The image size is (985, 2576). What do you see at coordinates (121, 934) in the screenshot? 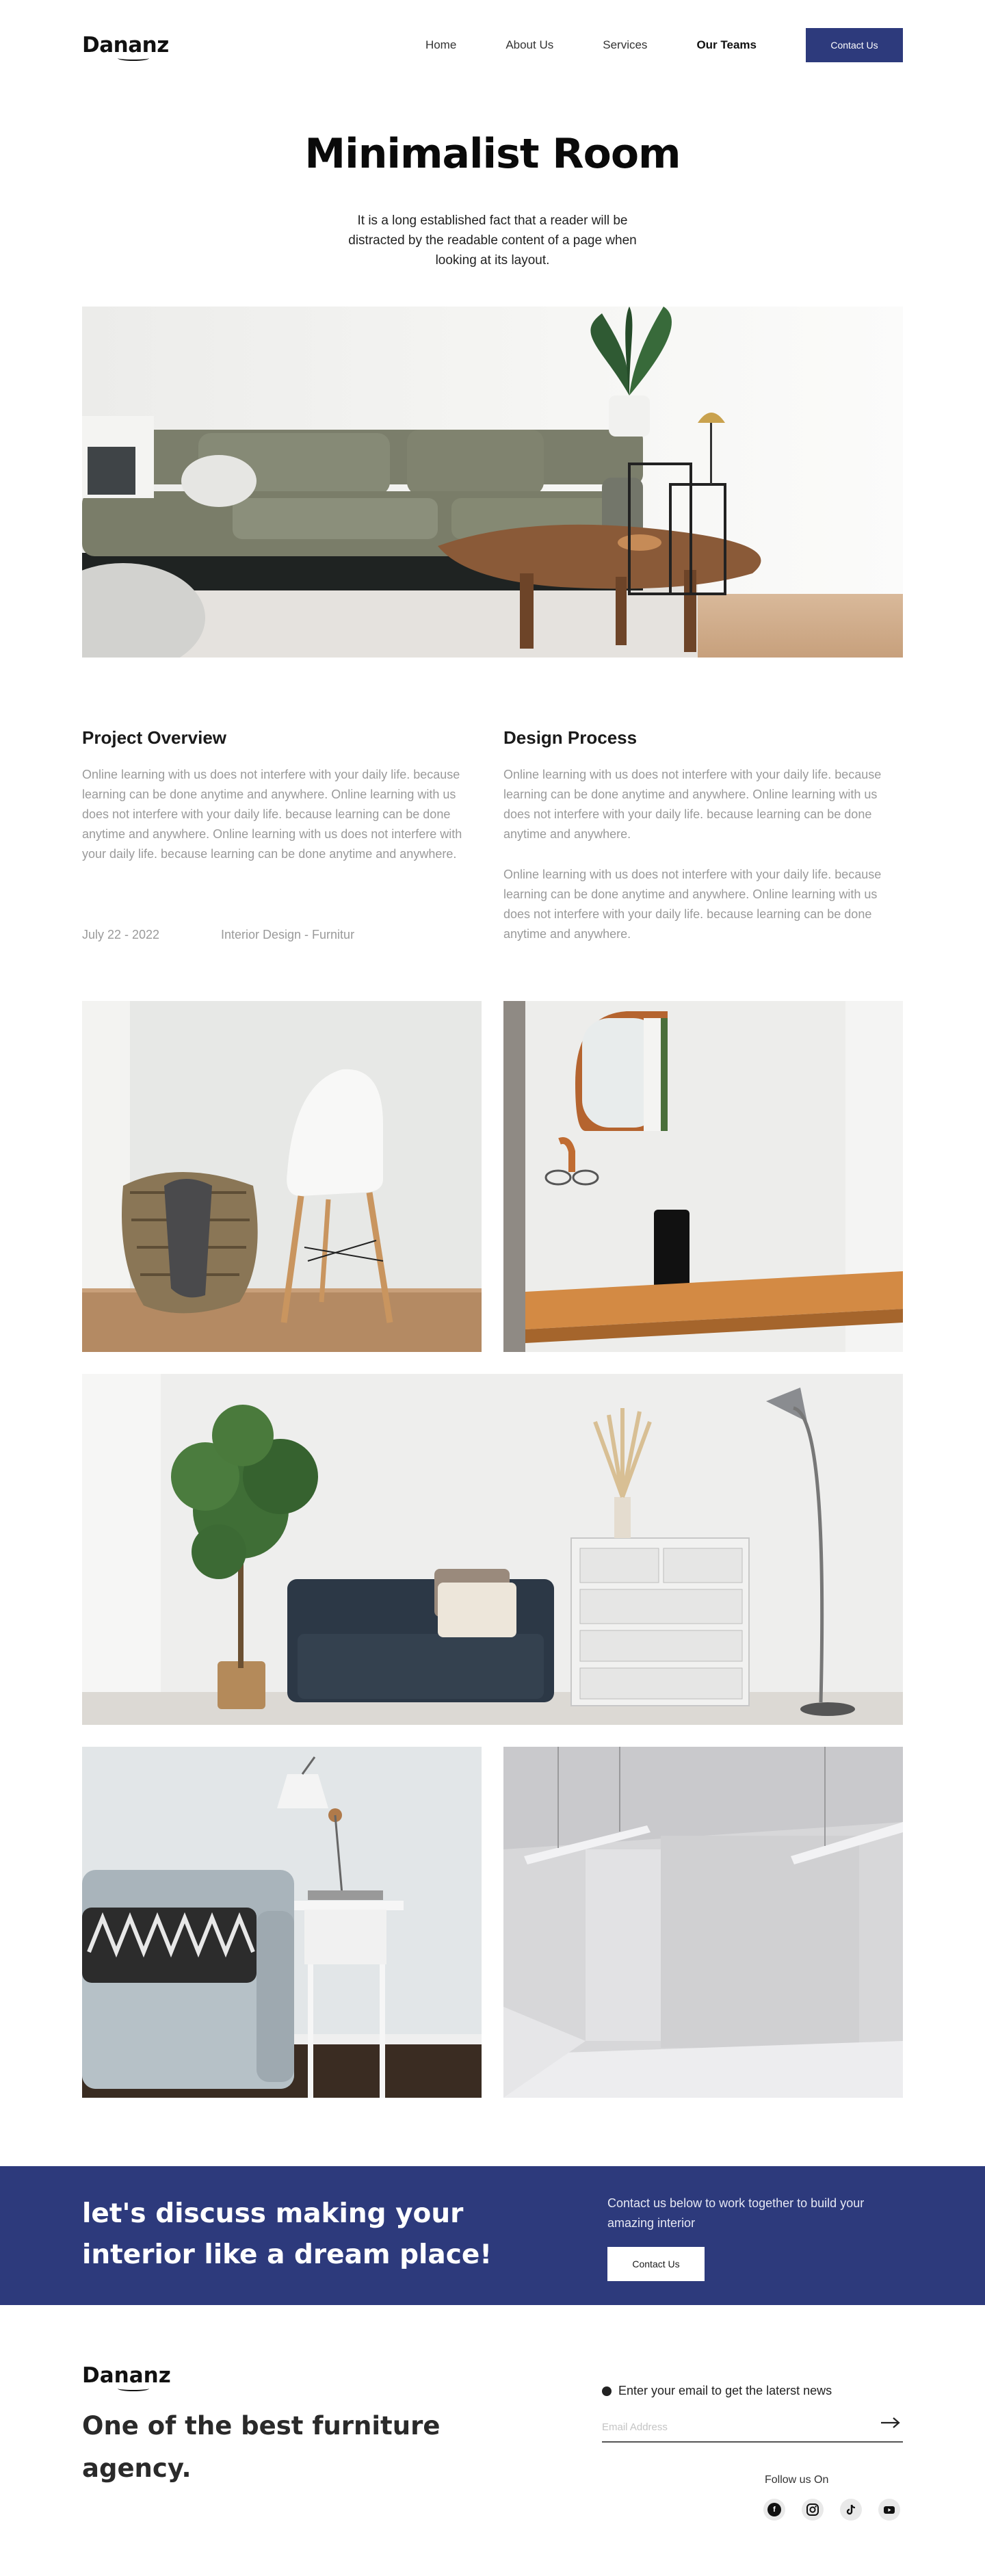
I see `project-date: July 22 - 2022` at bounding box center [121, 934].